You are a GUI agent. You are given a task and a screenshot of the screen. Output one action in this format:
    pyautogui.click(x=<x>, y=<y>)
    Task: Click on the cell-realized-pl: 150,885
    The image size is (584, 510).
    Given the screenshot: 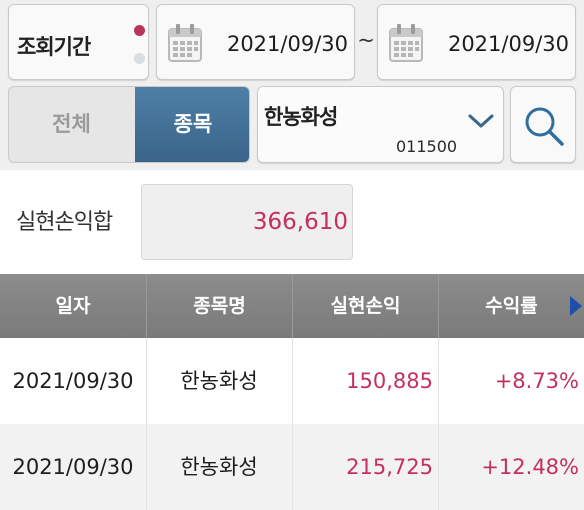 What is the action you would take?
    pyautogui.click(x=389, y=381)
    